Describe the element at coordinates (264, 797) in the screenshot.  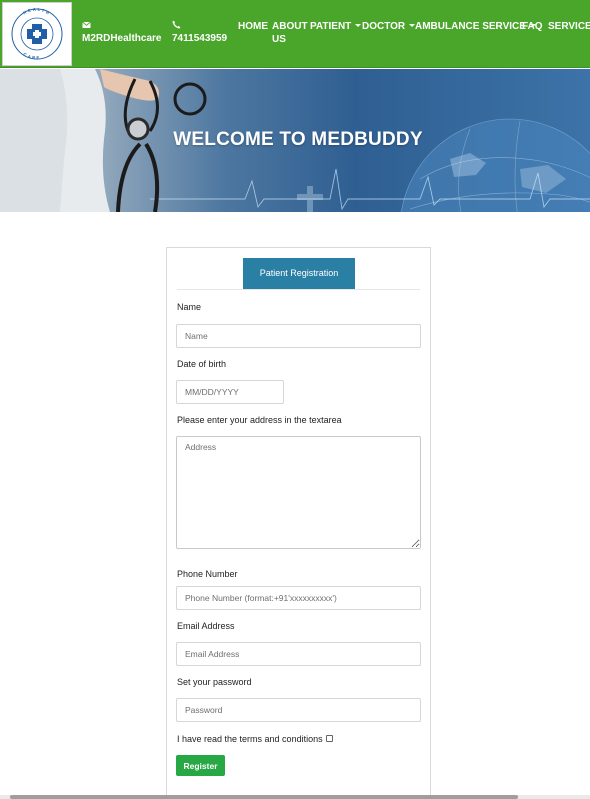
I see `scrollbar-thumb` at that location.